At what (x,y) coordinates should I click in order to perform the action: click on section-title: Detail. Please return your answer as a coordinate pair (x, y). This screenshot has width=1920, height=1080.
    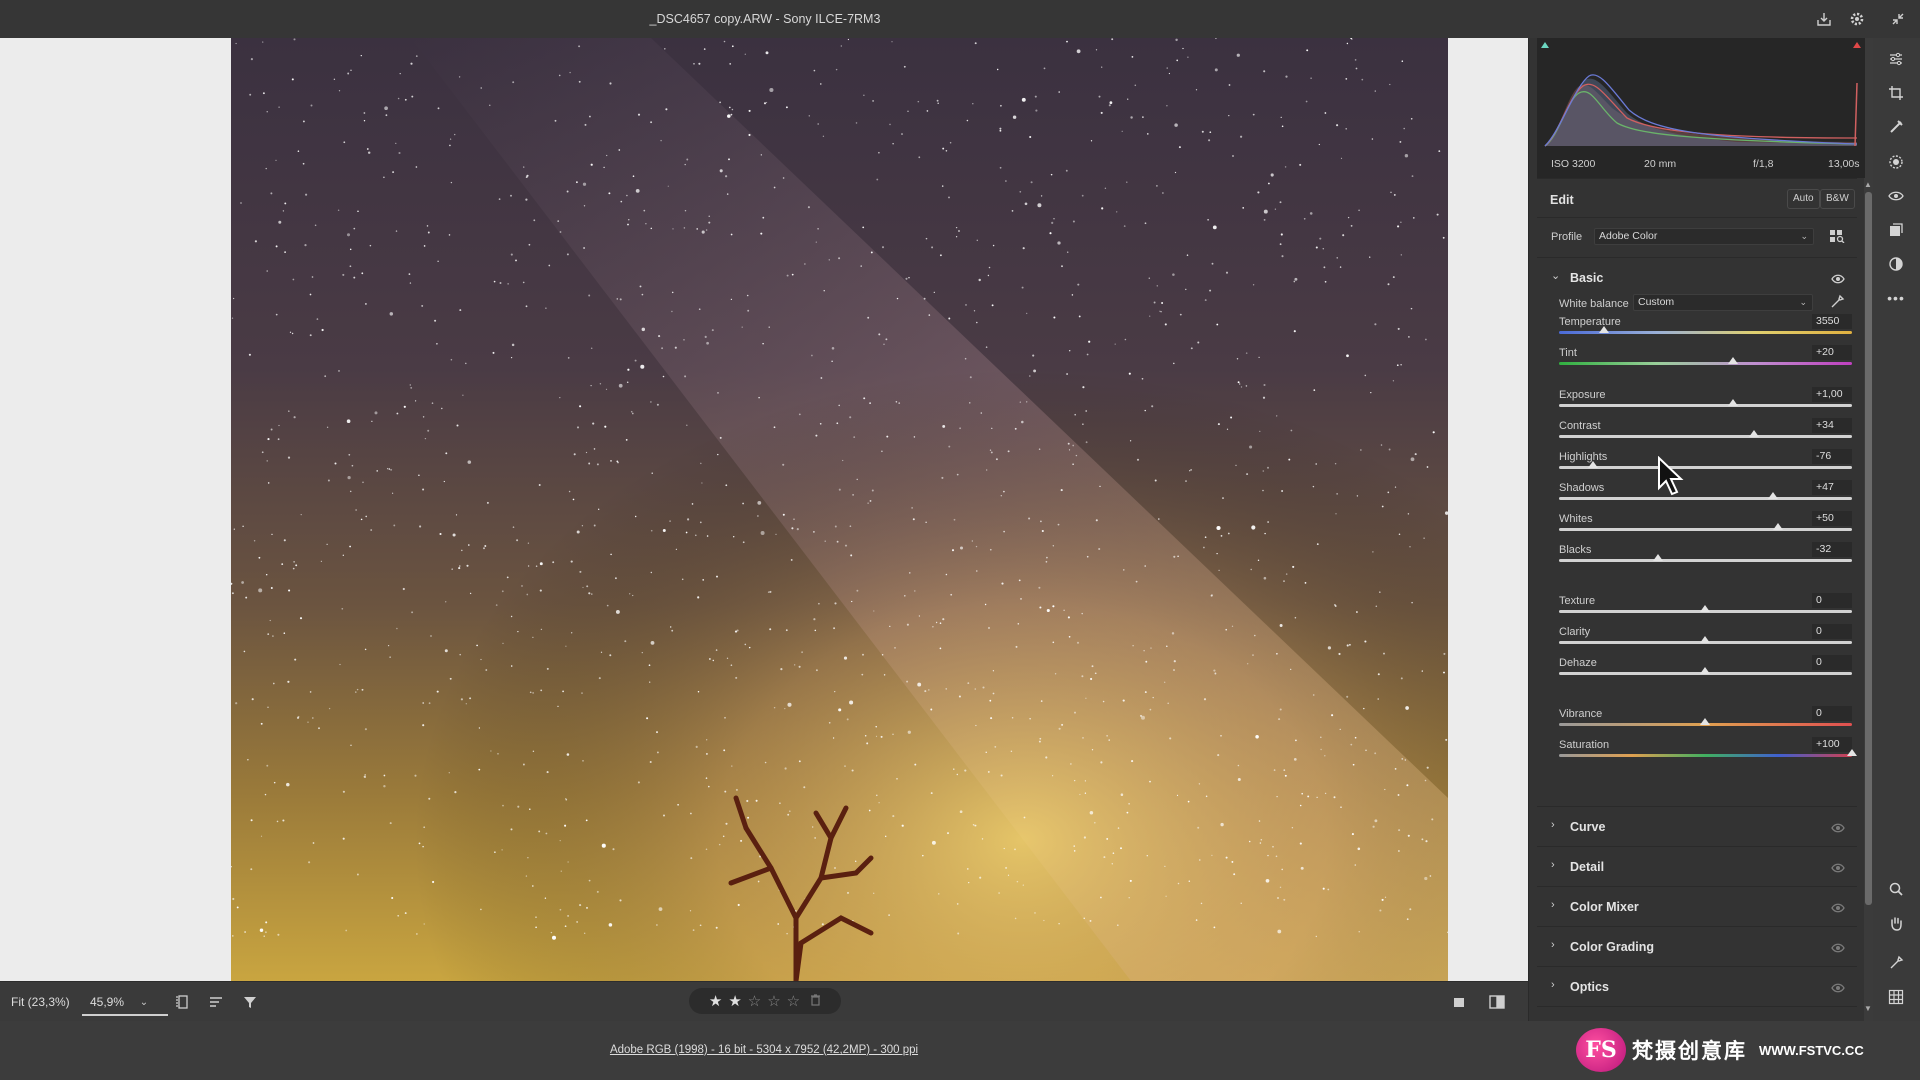
    Looking at the image, I should click on (1587, 867).